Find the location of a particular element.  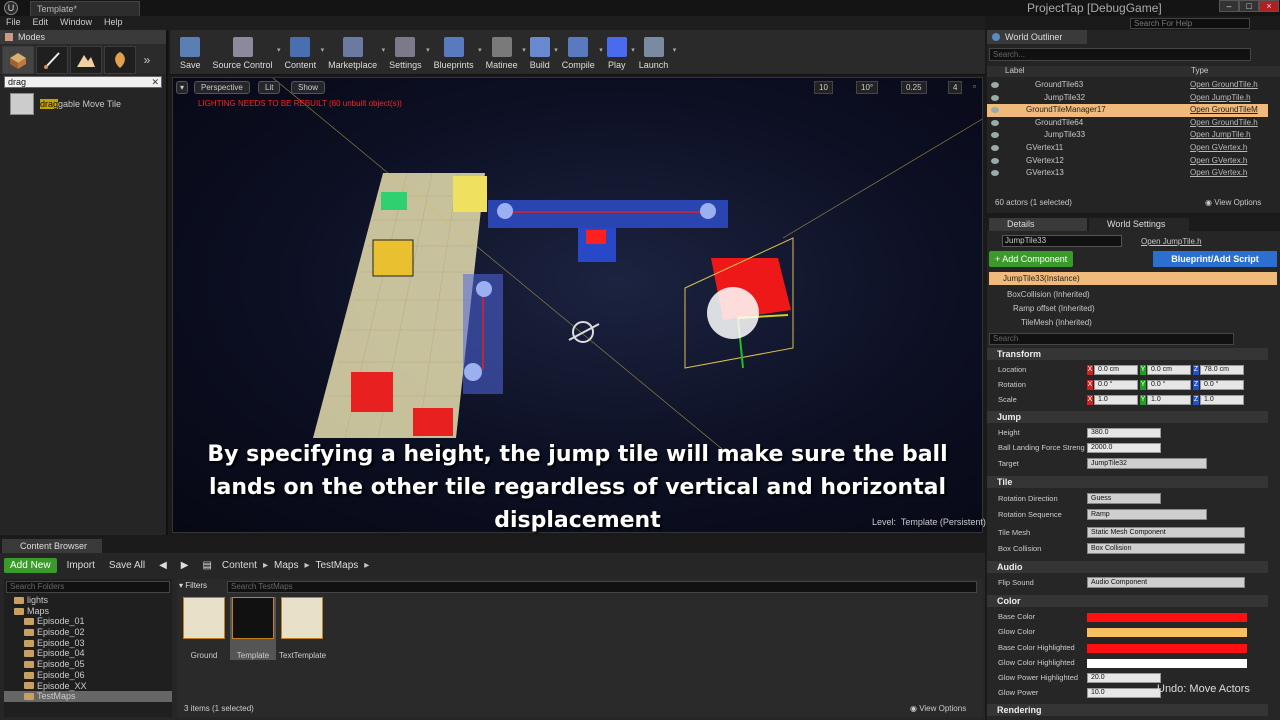

modes-tab: Modes is located at coordinates (83, 37).